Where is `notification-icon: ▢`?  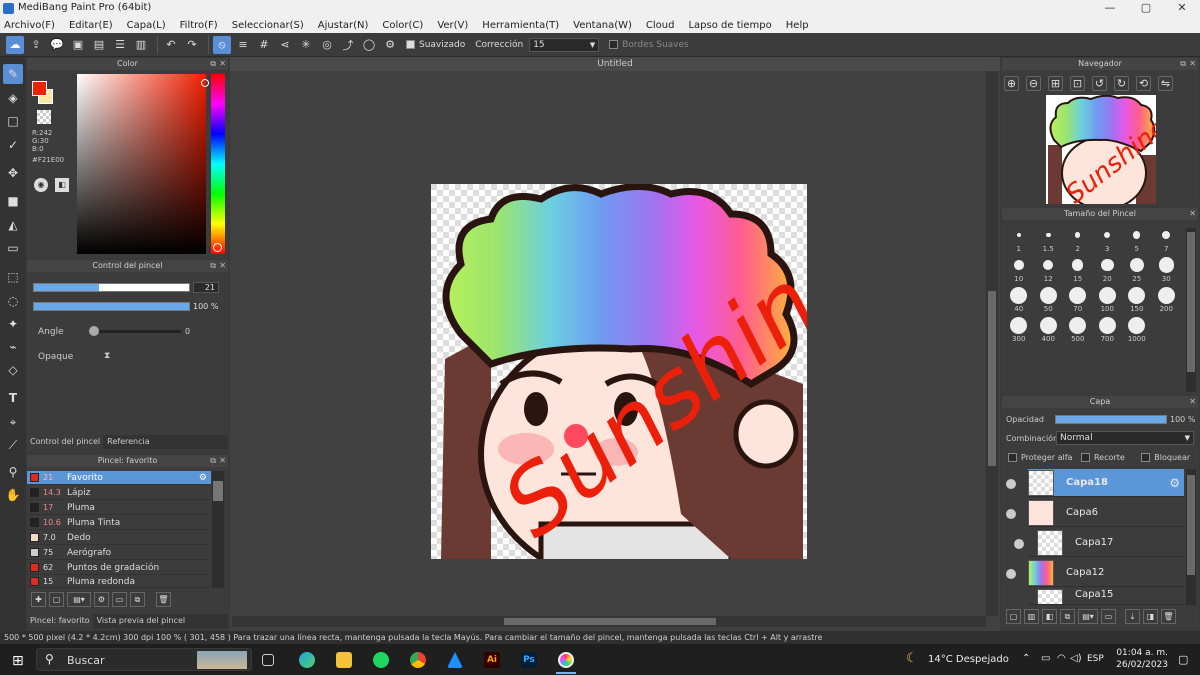 notification-icon: ▢ is located at coordinates (1183, 659).